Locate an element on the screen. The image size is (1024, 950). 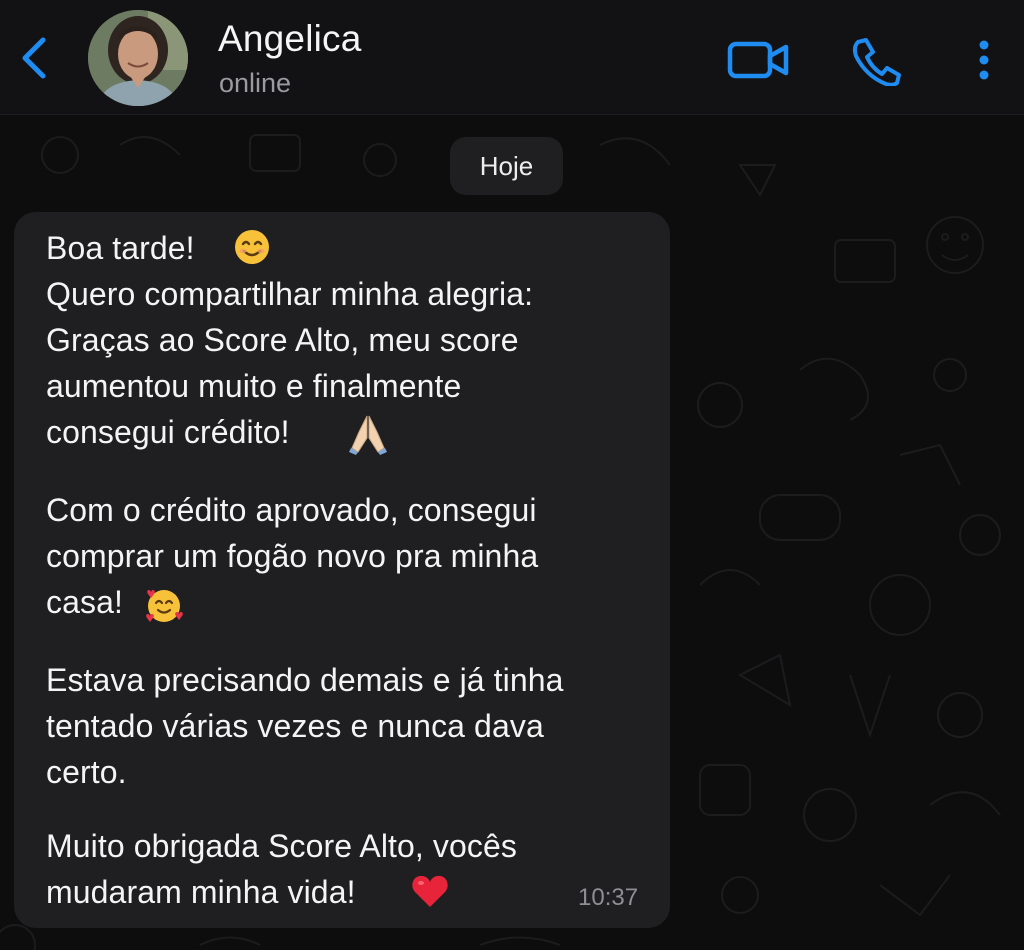
message-line: Muito obrigada Score Alto, vocês is located at coordinates (282, 846).